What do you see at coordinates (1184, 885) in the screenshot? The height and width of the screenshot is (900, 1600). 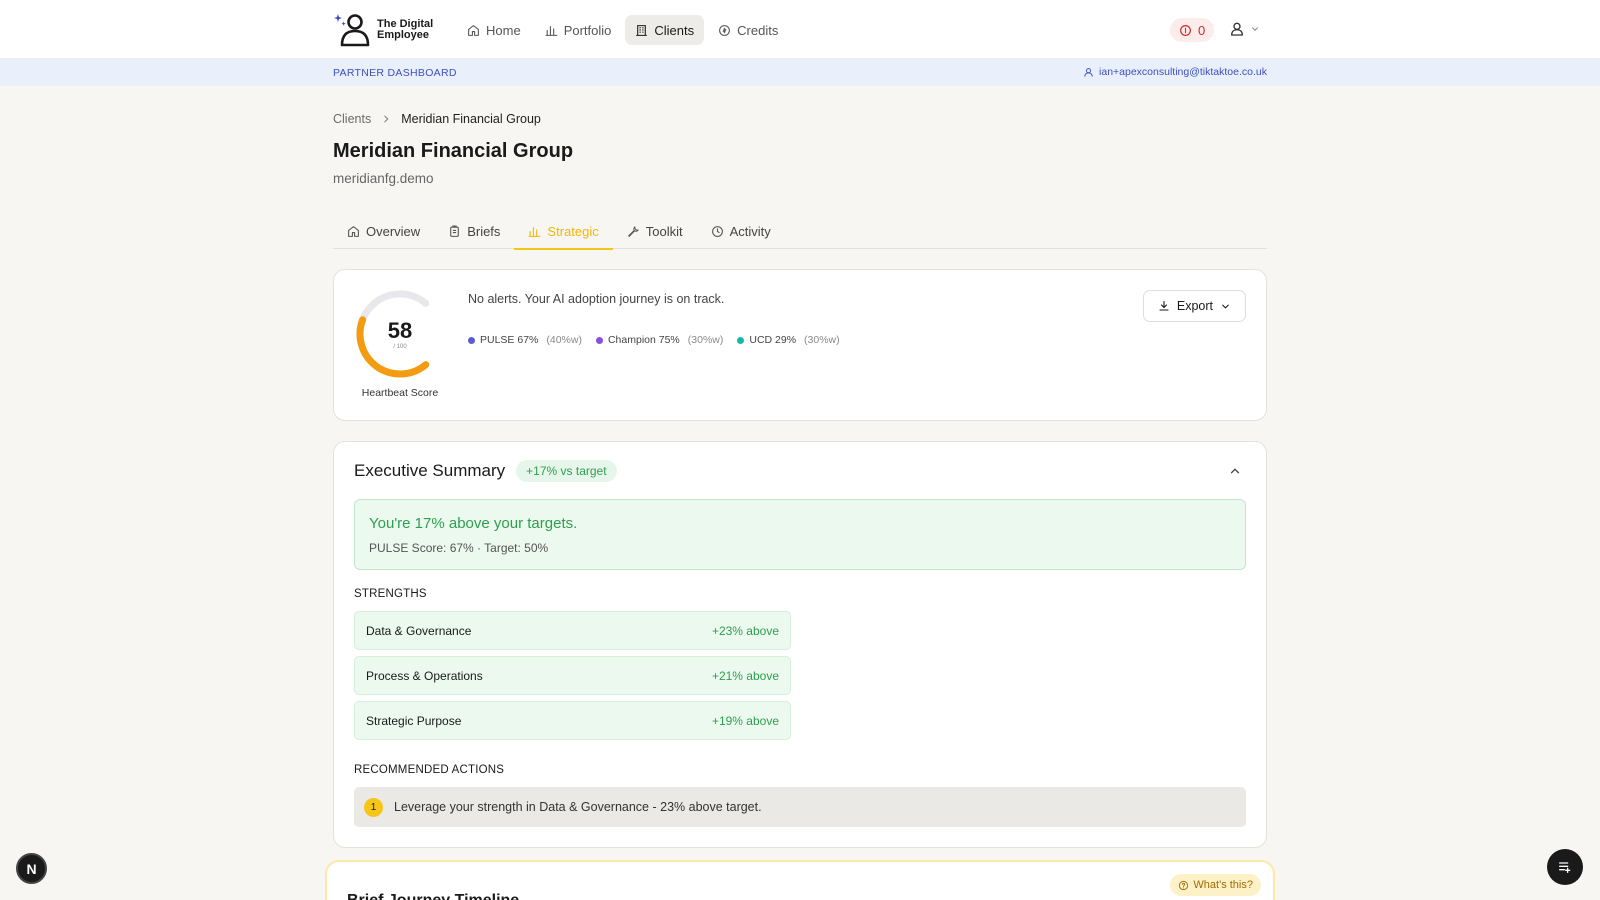 I see `help-circle-icon` at bounding box center [1184, 885].